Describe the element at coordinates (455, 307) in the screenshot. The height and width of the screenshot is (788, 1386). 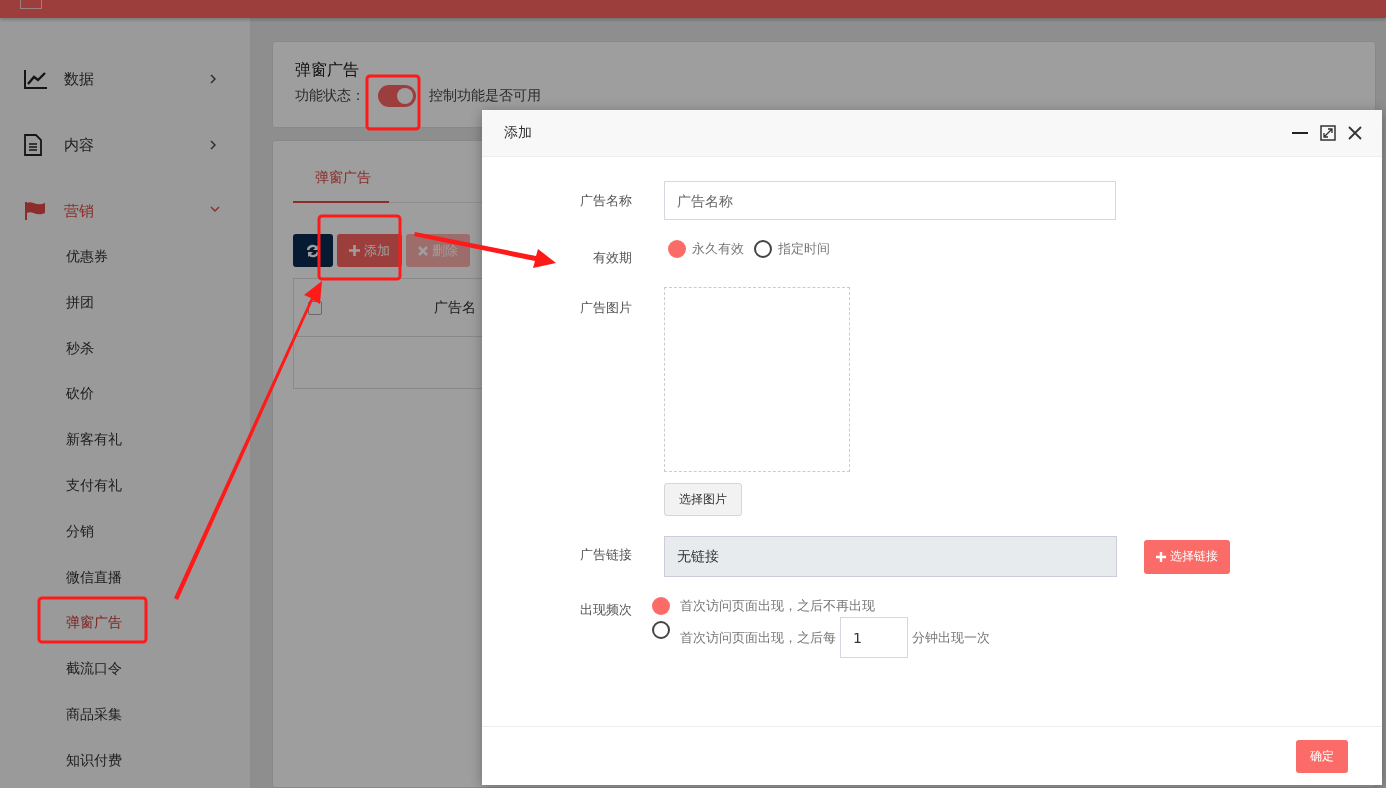
I see `column-header: 广告名` at that location.